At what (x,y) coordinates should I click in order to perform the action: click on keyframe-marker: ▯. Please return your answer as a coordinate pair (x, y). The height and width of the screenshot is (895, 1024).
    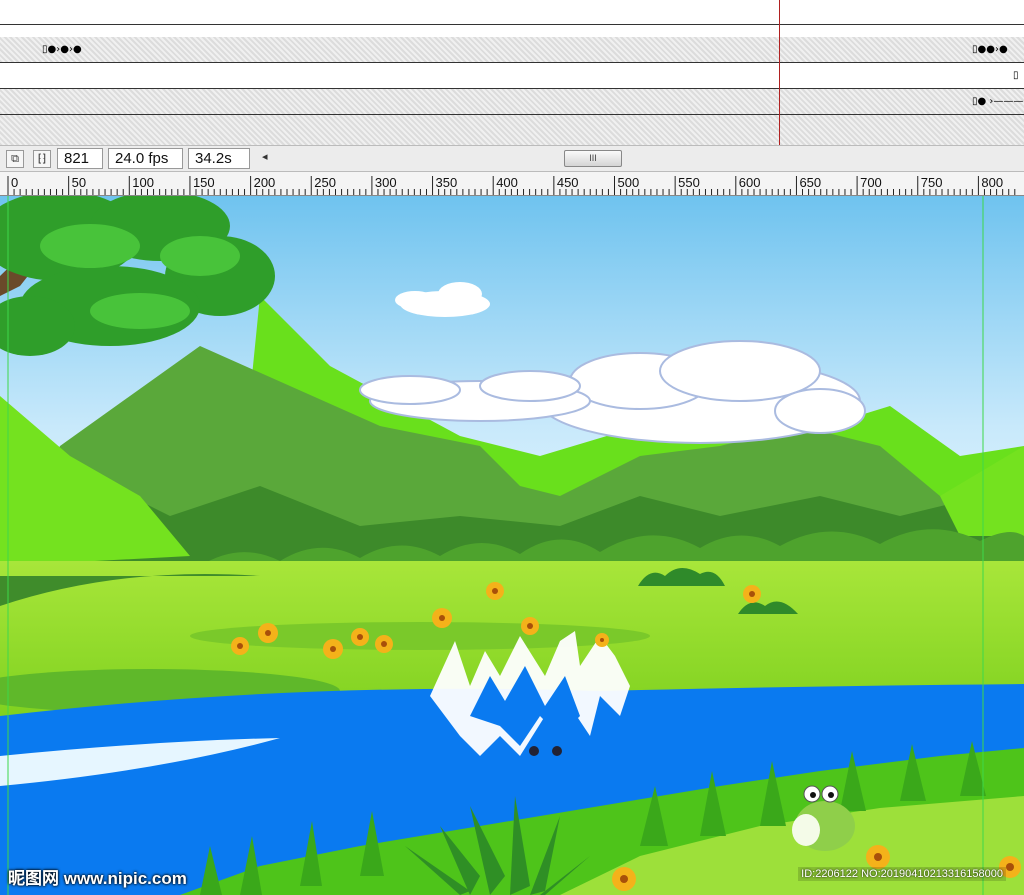
    Looking at the image, I should click on (1016, 75).